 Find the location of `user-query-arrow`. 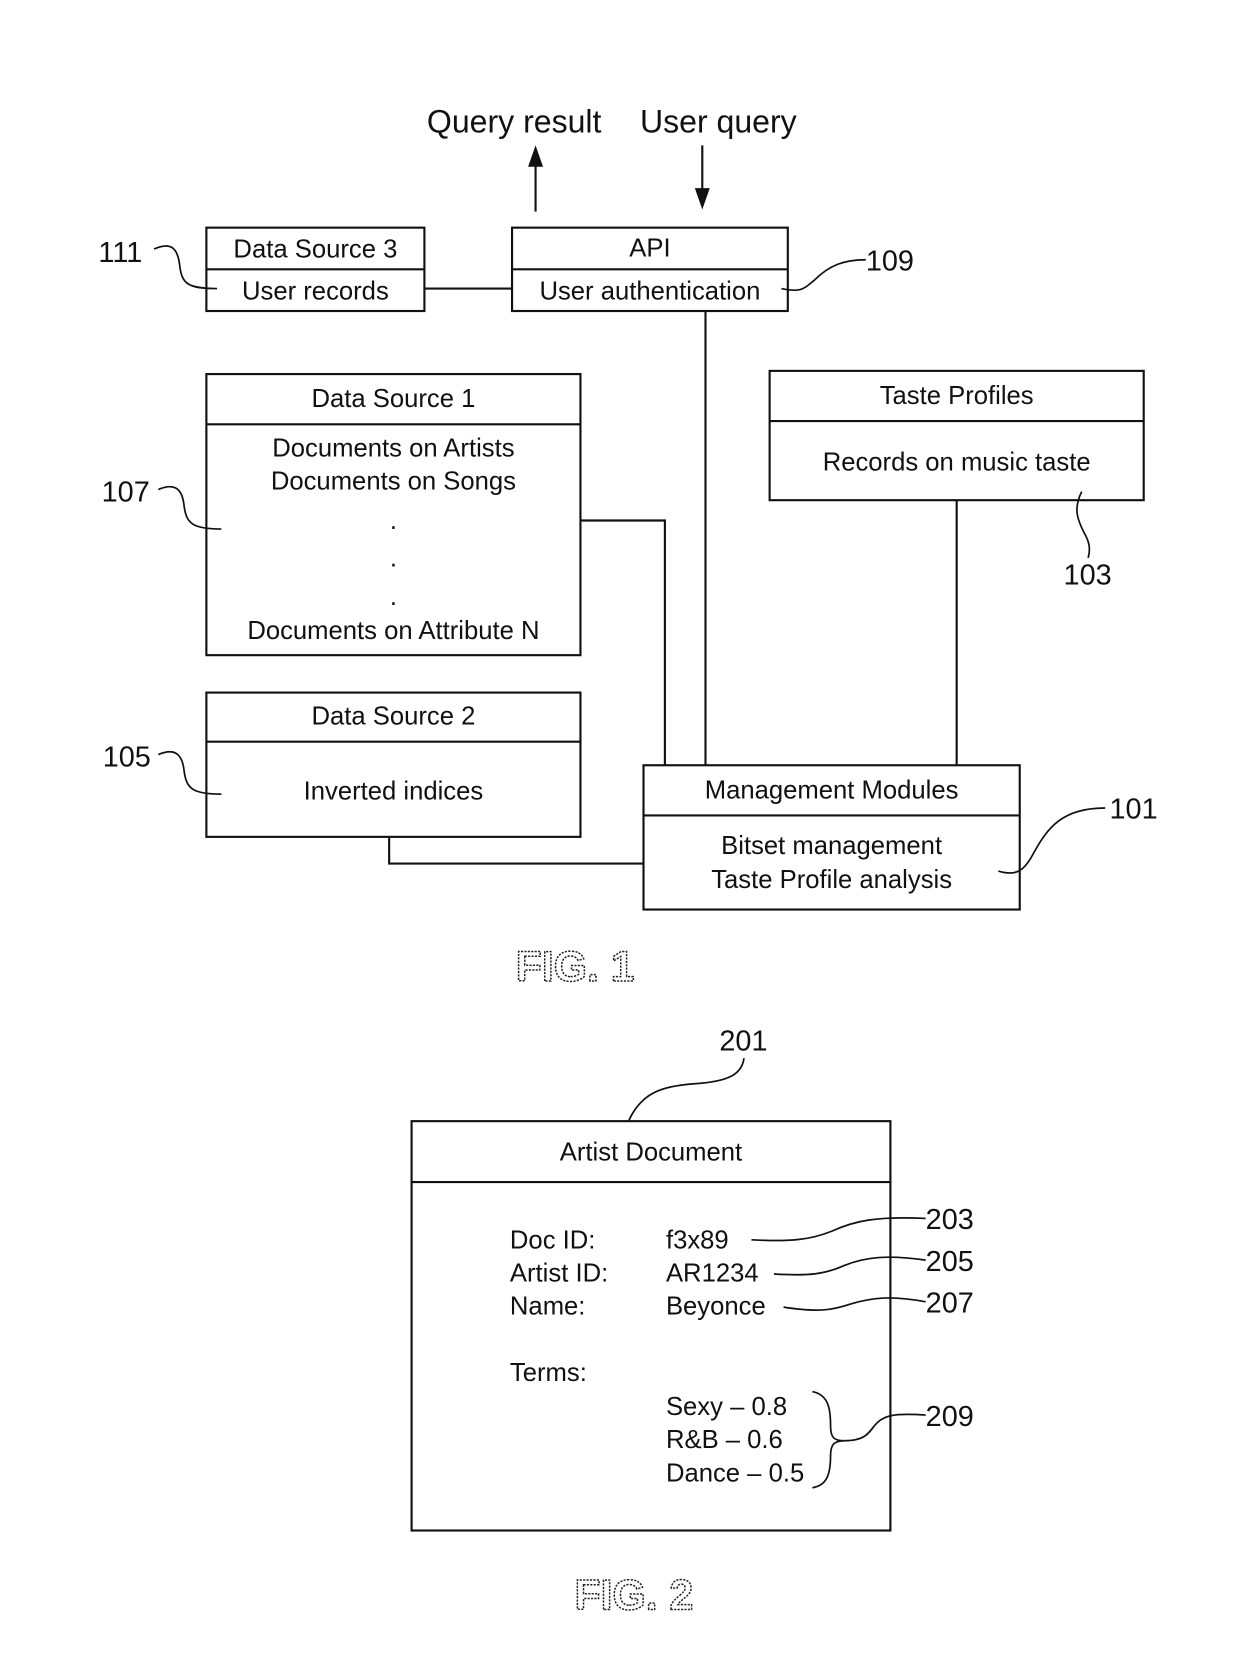

user-query-arrow is located at coordinates (702, 177).